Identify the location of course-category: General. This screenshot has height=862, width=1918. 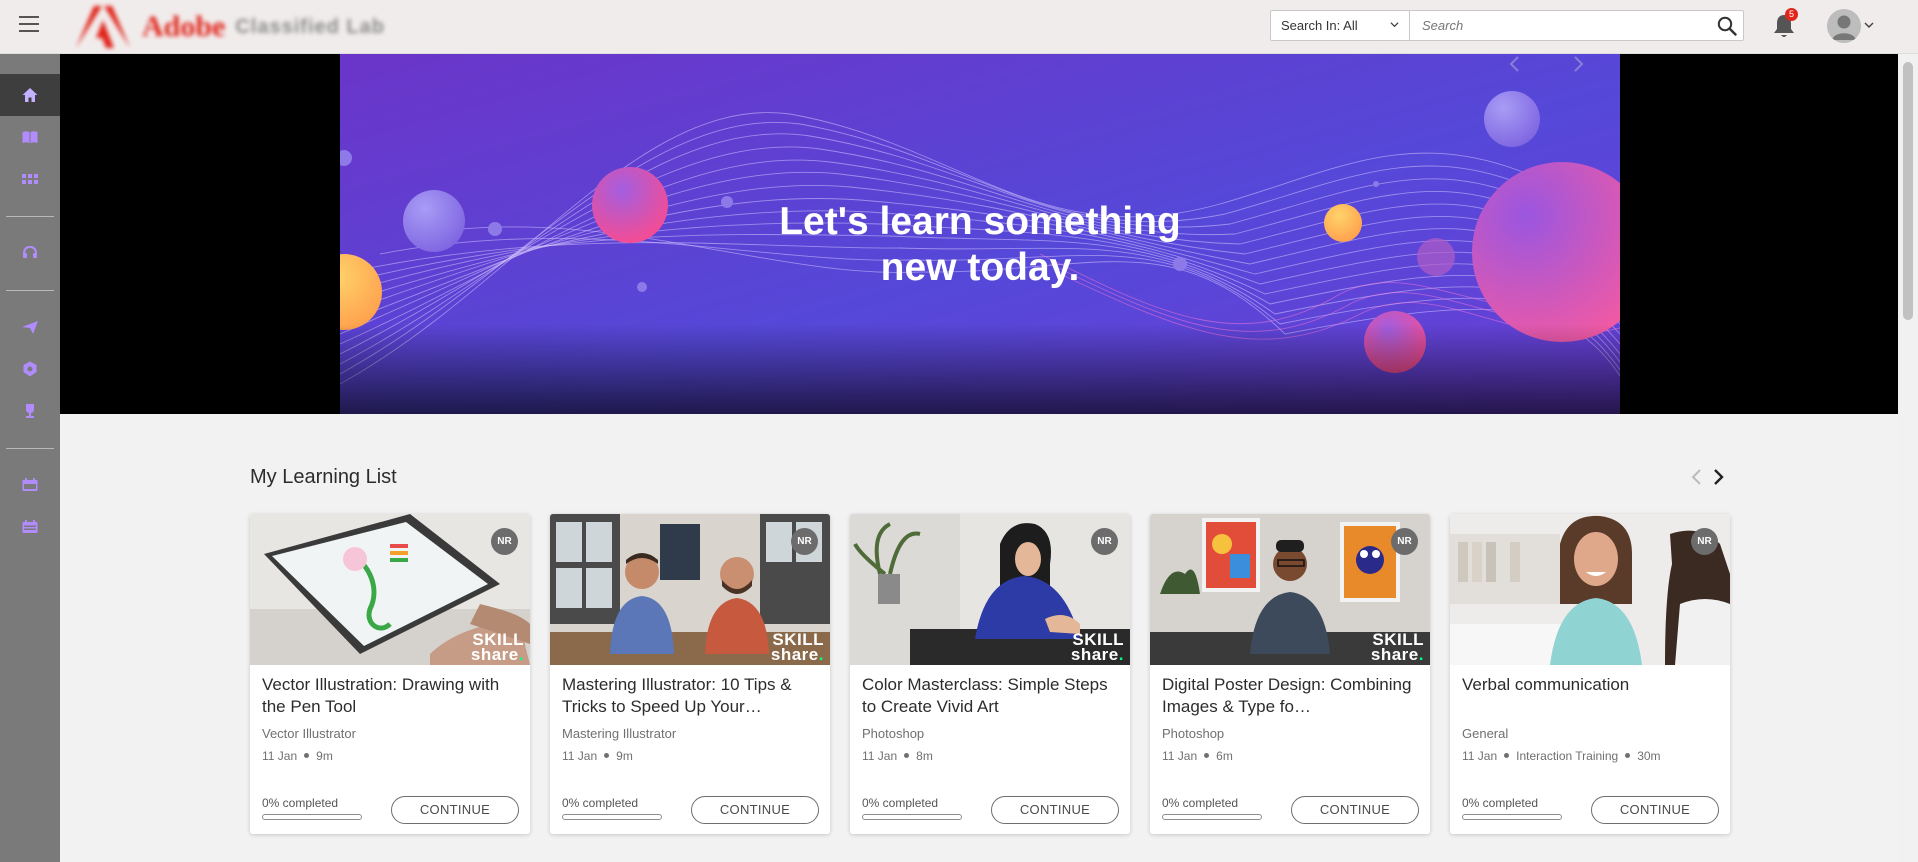
(1485, 733).